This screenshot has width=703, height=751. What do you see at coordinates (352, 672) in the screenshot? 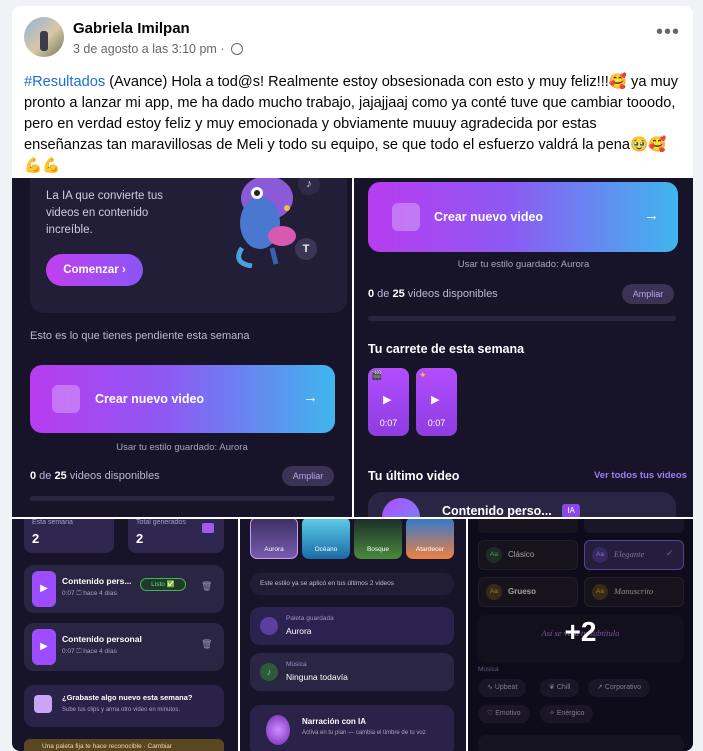
I see `music-row` at bounding box center [352, 672].